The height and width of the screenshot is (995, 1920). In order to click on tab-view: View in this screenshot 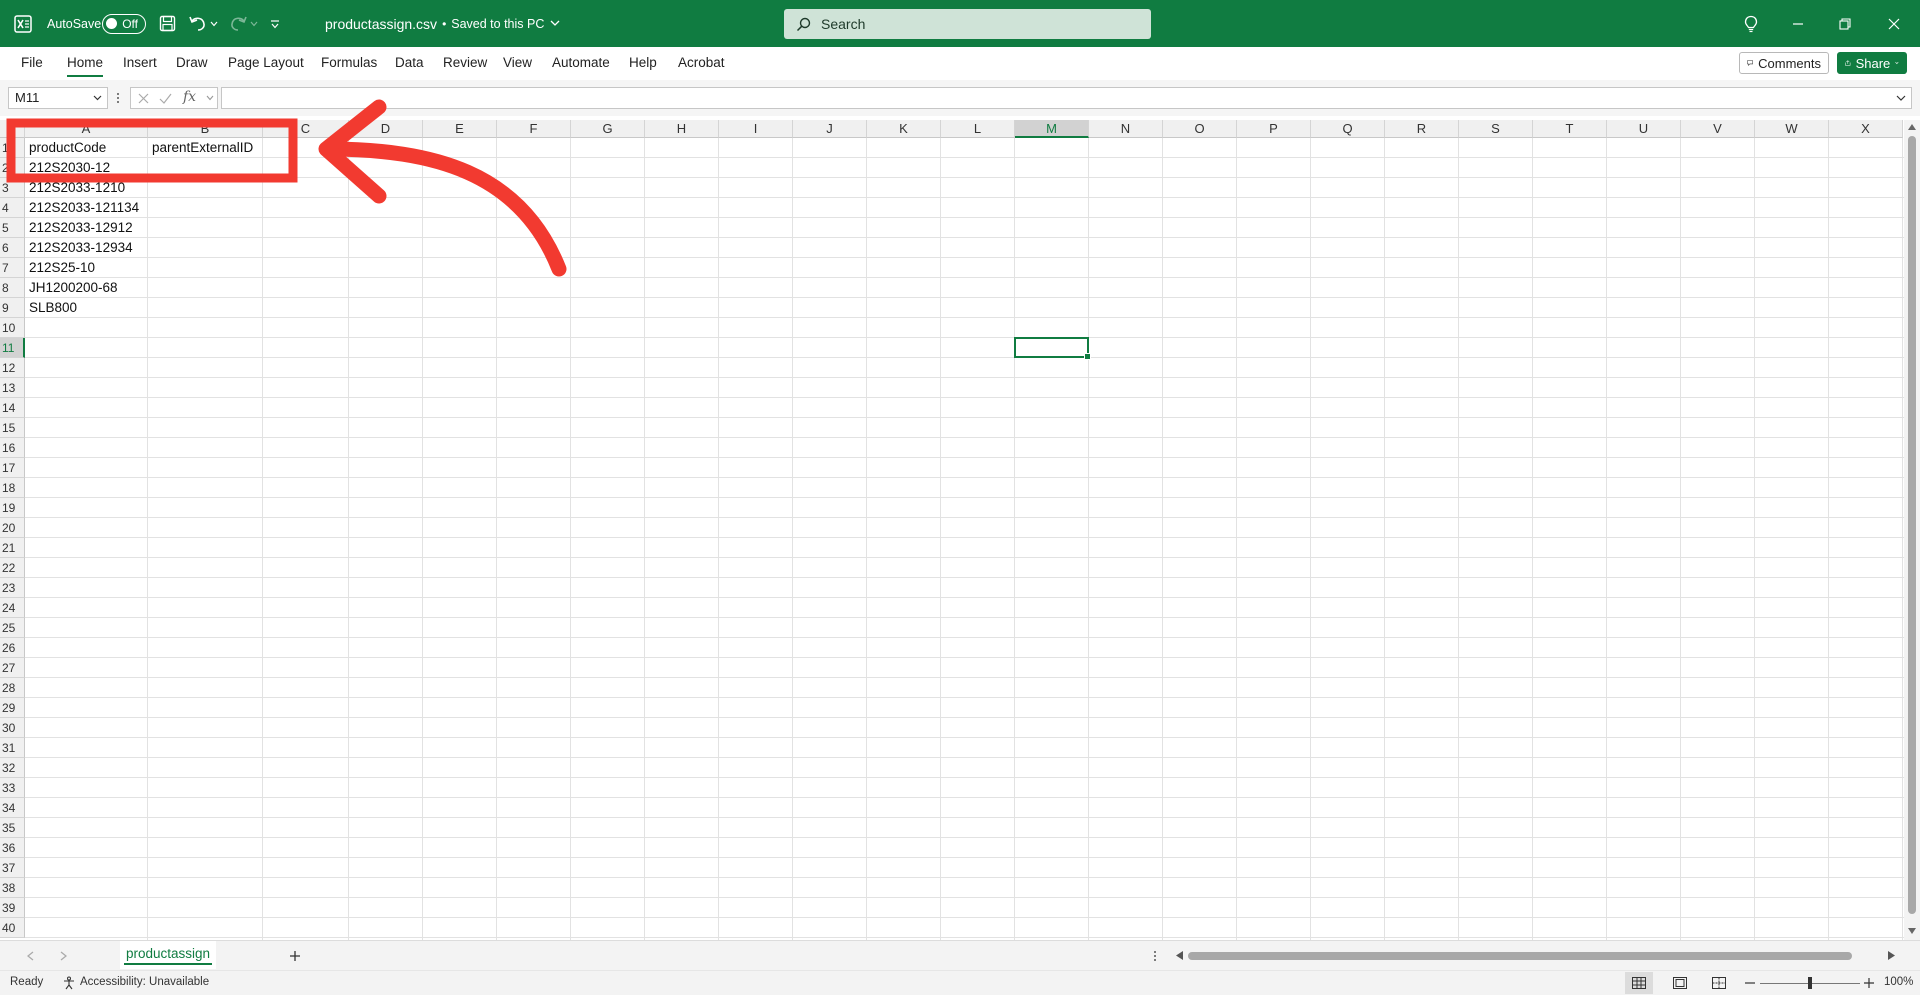, I will do `click(517, 62)`.